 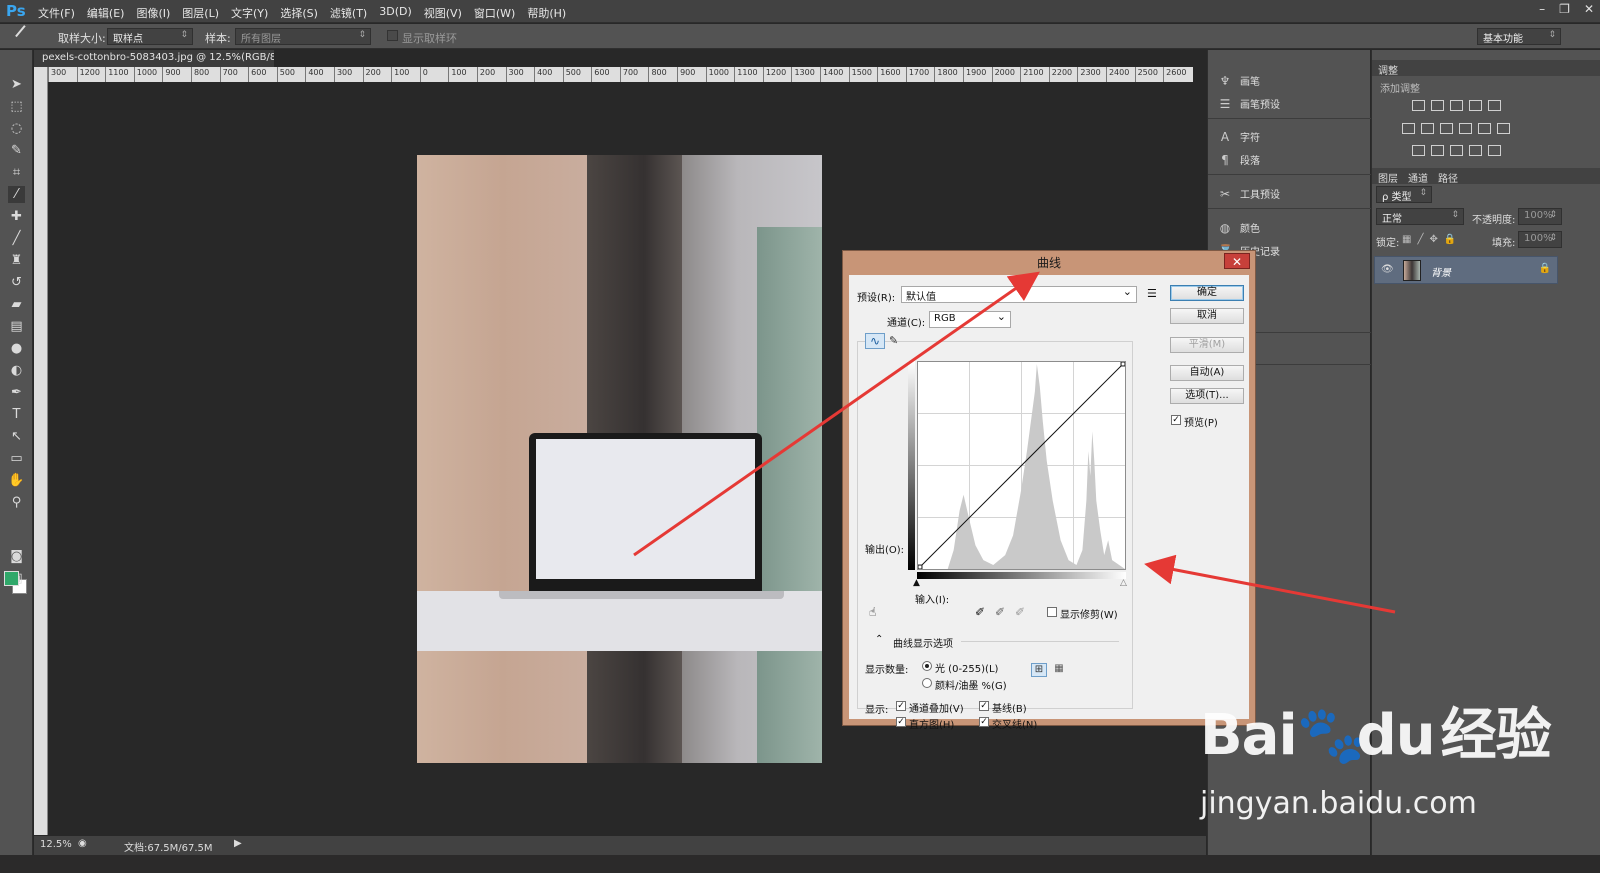 I want to click on watermark-logo: Bai🐾du 经验, so click(x=1376, y=730).